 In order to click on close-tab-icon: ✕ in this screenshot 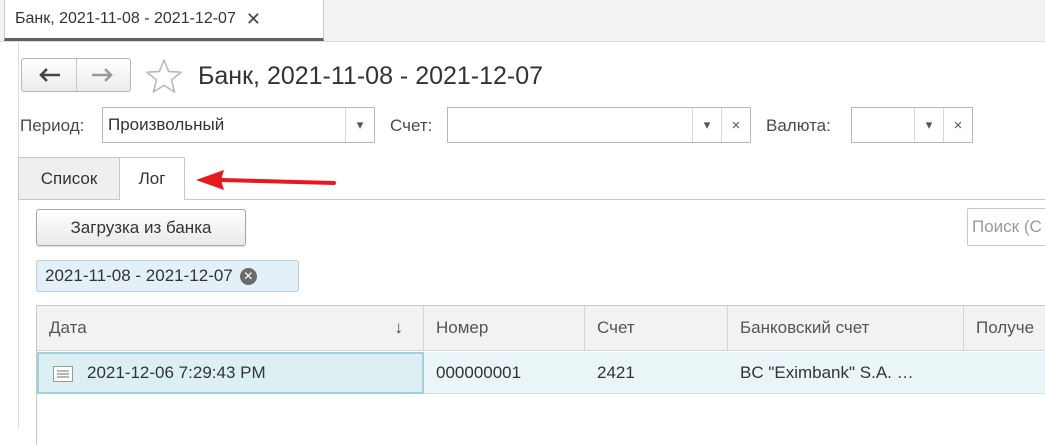, I will do `click(253, 19)`.